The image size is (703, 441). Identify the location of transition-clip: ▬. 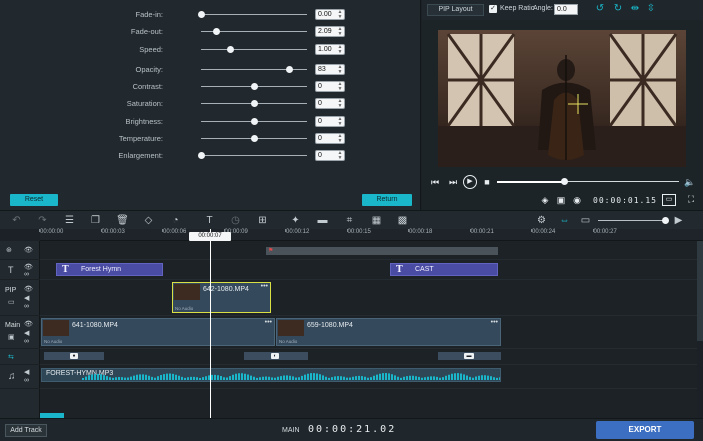
(469, 356).